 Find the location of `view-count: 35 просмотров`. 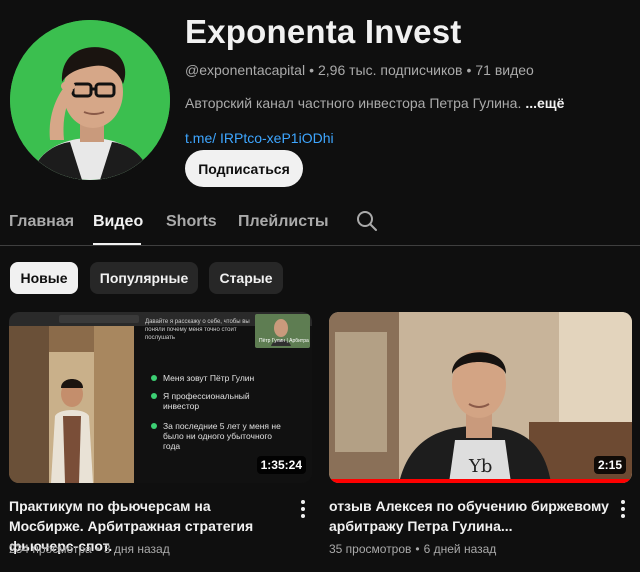

view-count: 35 просмотров is located at coordinates (370, 549).